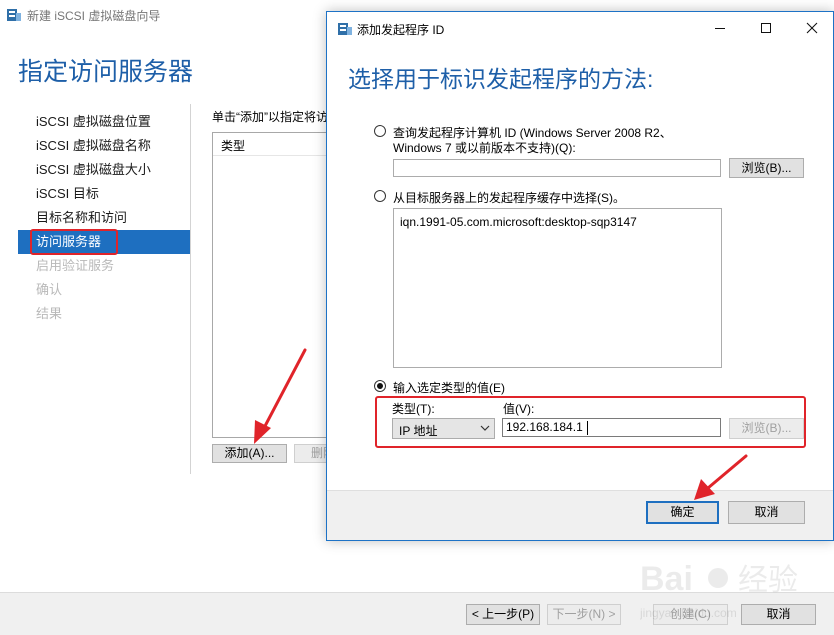 This screenshot has width=834, height=635. Describe the element at coordinates (719, 590) in the screenshot. I see `baidu-jingyan-watermark: Bai 经验 jingyan.baidu.com` at that location.